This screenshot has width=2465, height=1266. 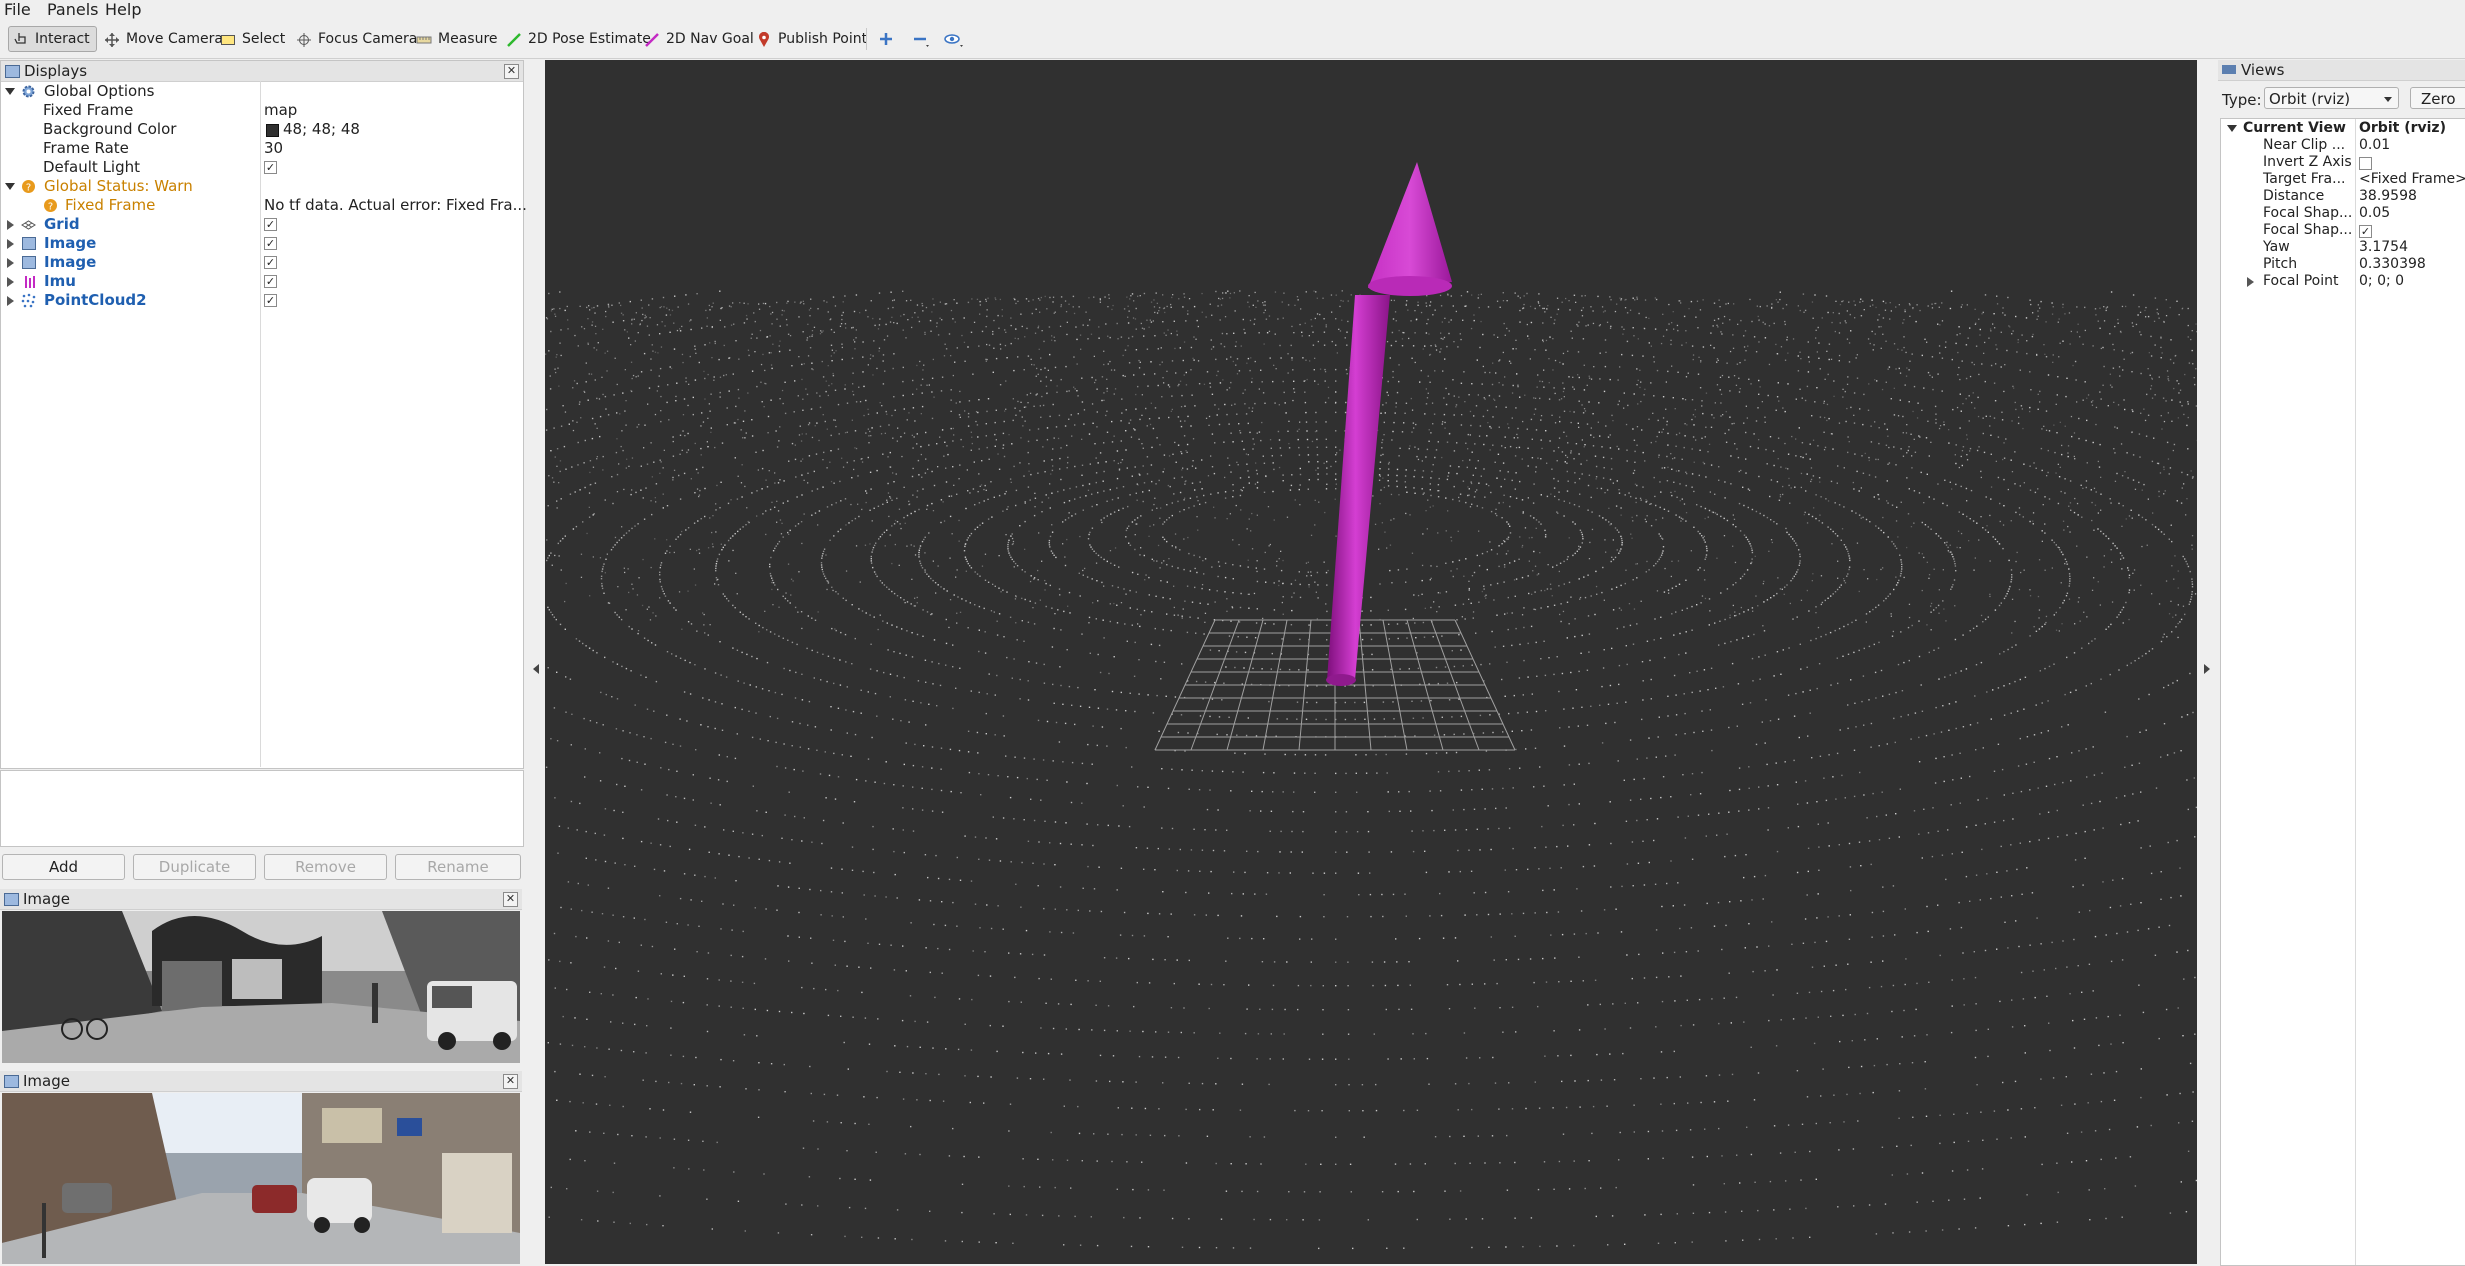 I want to click on measure-tool-button: Measure, so click(x=458, y=39).